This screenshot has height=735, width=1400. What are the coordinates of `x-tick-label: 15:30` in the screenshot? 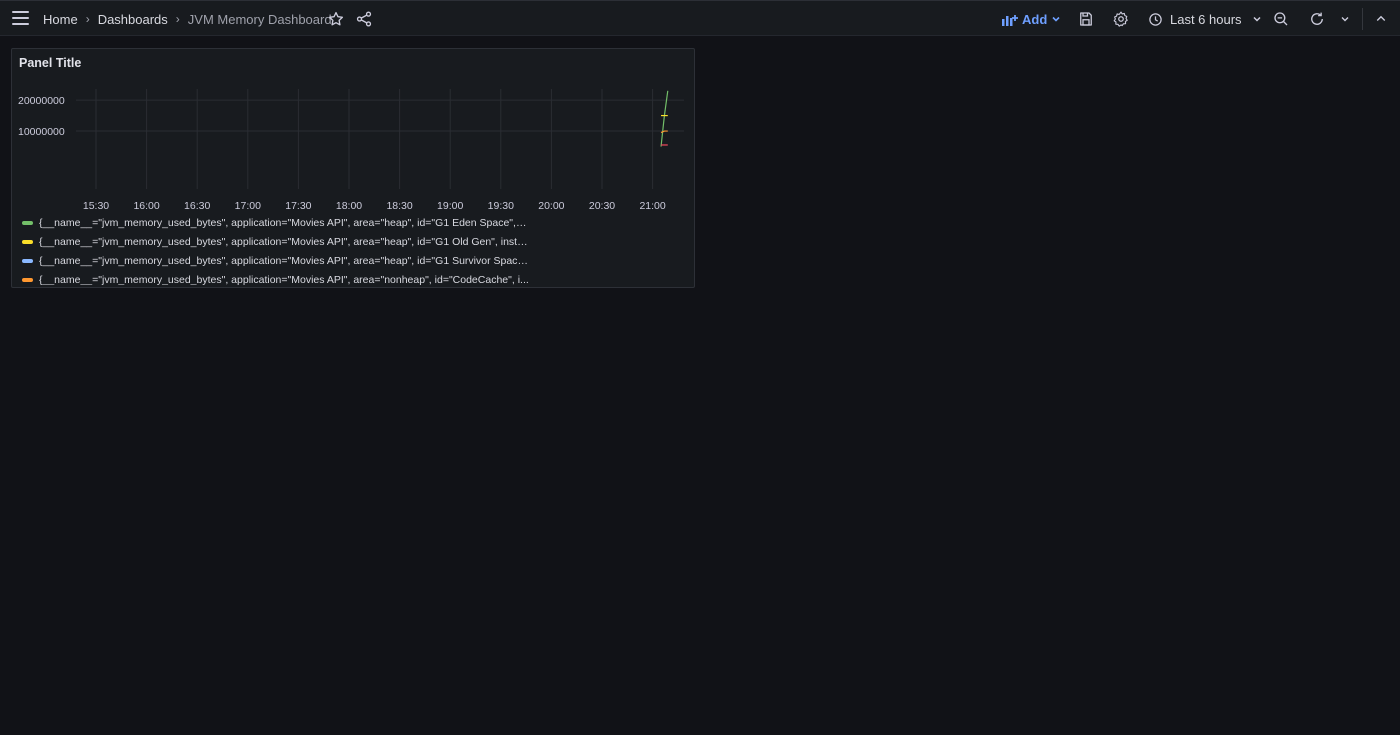 It's located at (96, 206).